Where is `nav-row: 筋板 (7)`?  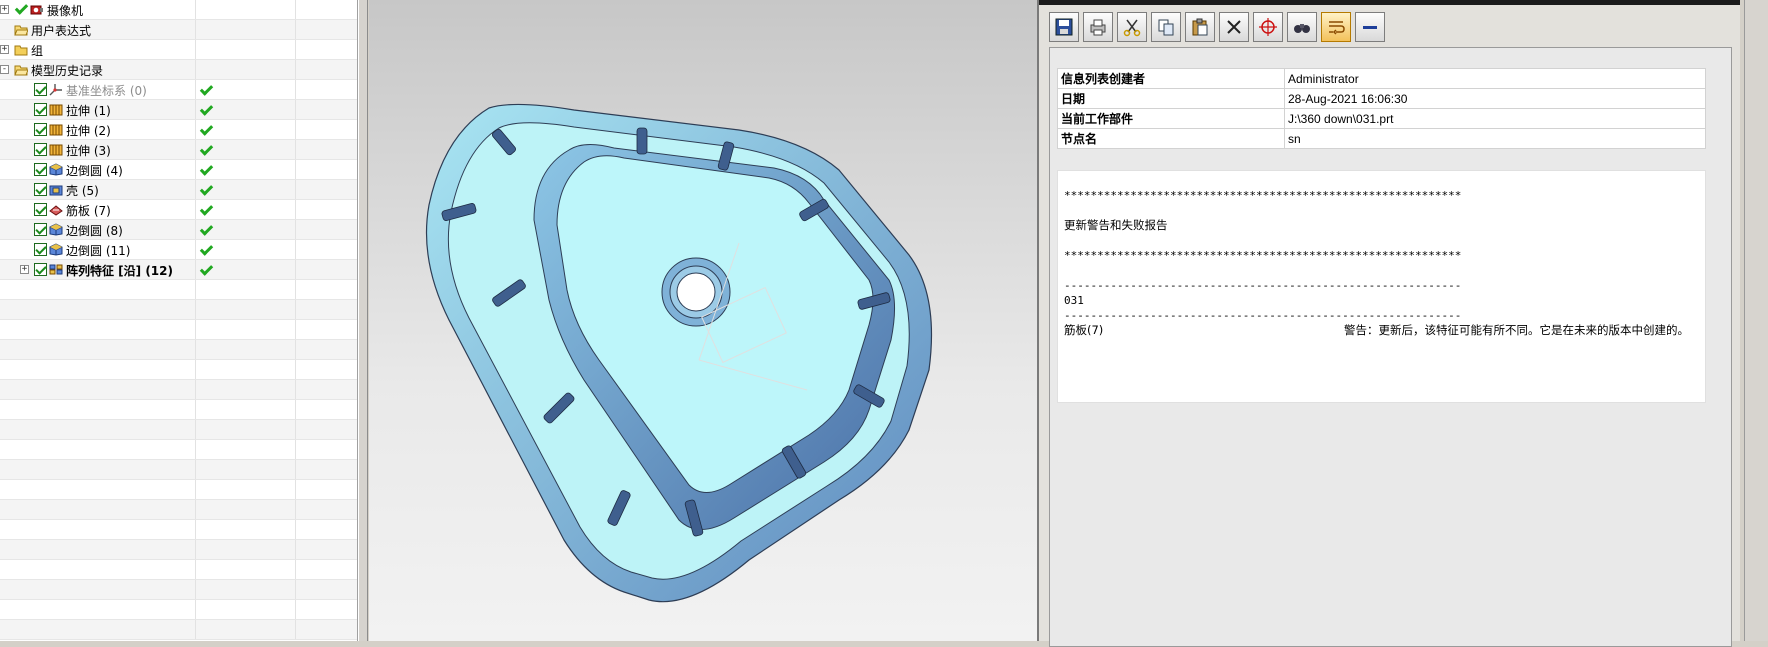
nav-row: 筋板 (7) is located at coordinates (178, 210).